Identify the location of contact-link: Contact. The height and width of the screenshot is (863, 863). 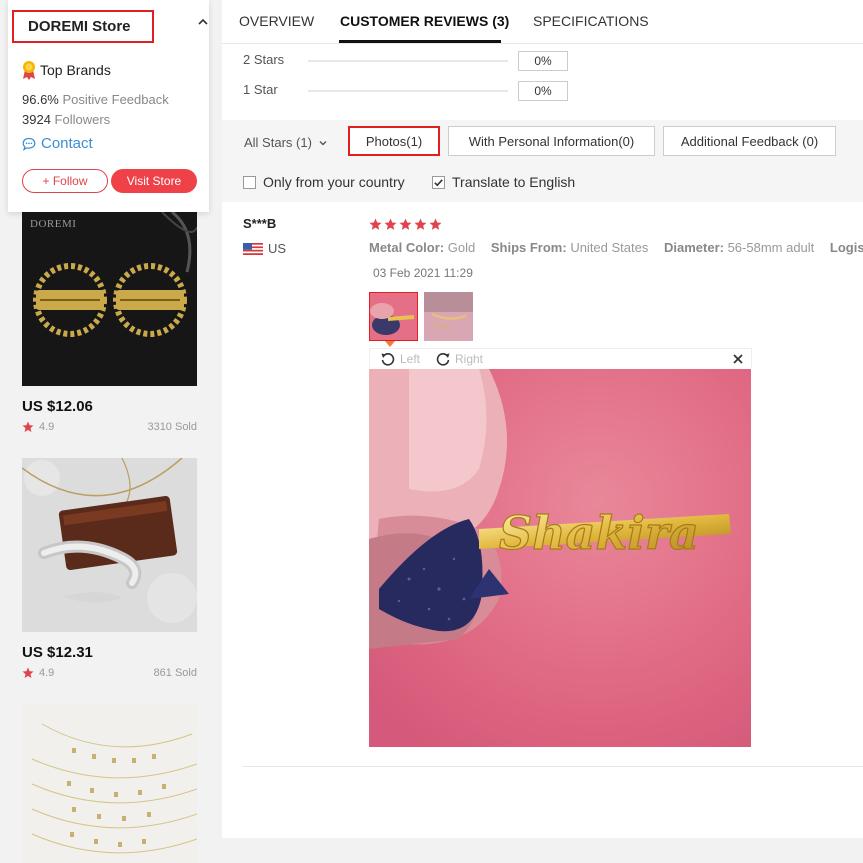
(57, 143).